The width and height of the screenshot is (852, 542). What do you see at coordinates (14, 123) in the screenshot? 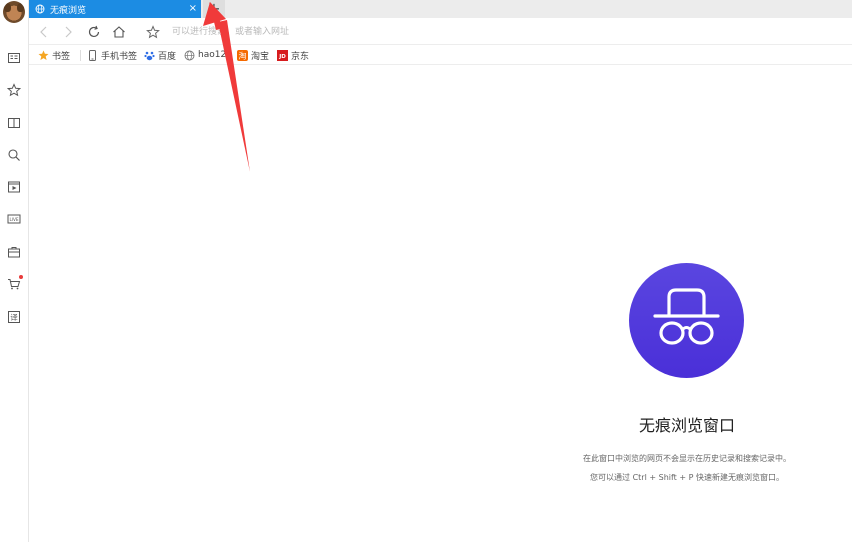
I see `reader-book-icon` at bounding box center [14, 123].